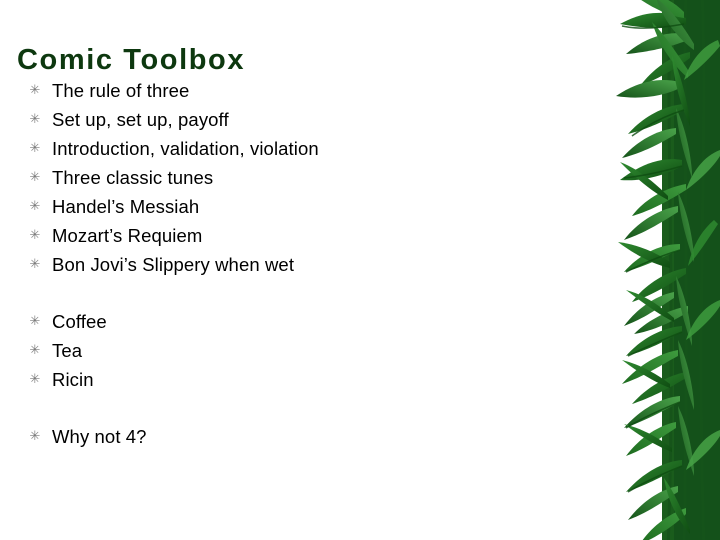 This screenshot has width=720, height=540. I want to click on bullet-group-question: ✳ Why not 4?, so click(310, 436).